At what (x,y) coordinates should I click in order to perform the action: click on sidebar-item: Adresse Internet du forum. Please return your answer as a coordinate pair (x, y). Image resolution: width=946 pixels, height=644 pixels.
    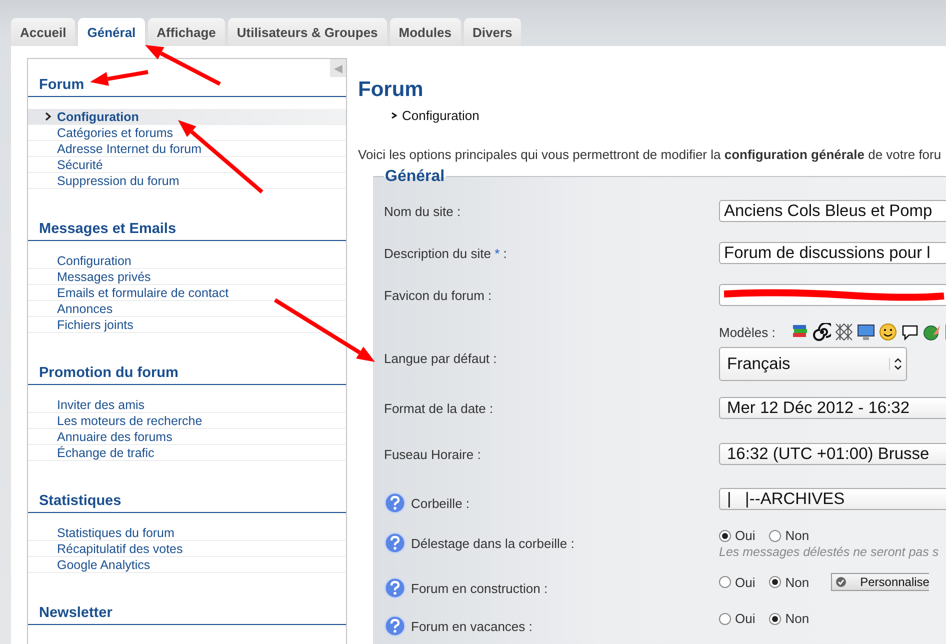
    Looking at the image, I should click on (187, 149).